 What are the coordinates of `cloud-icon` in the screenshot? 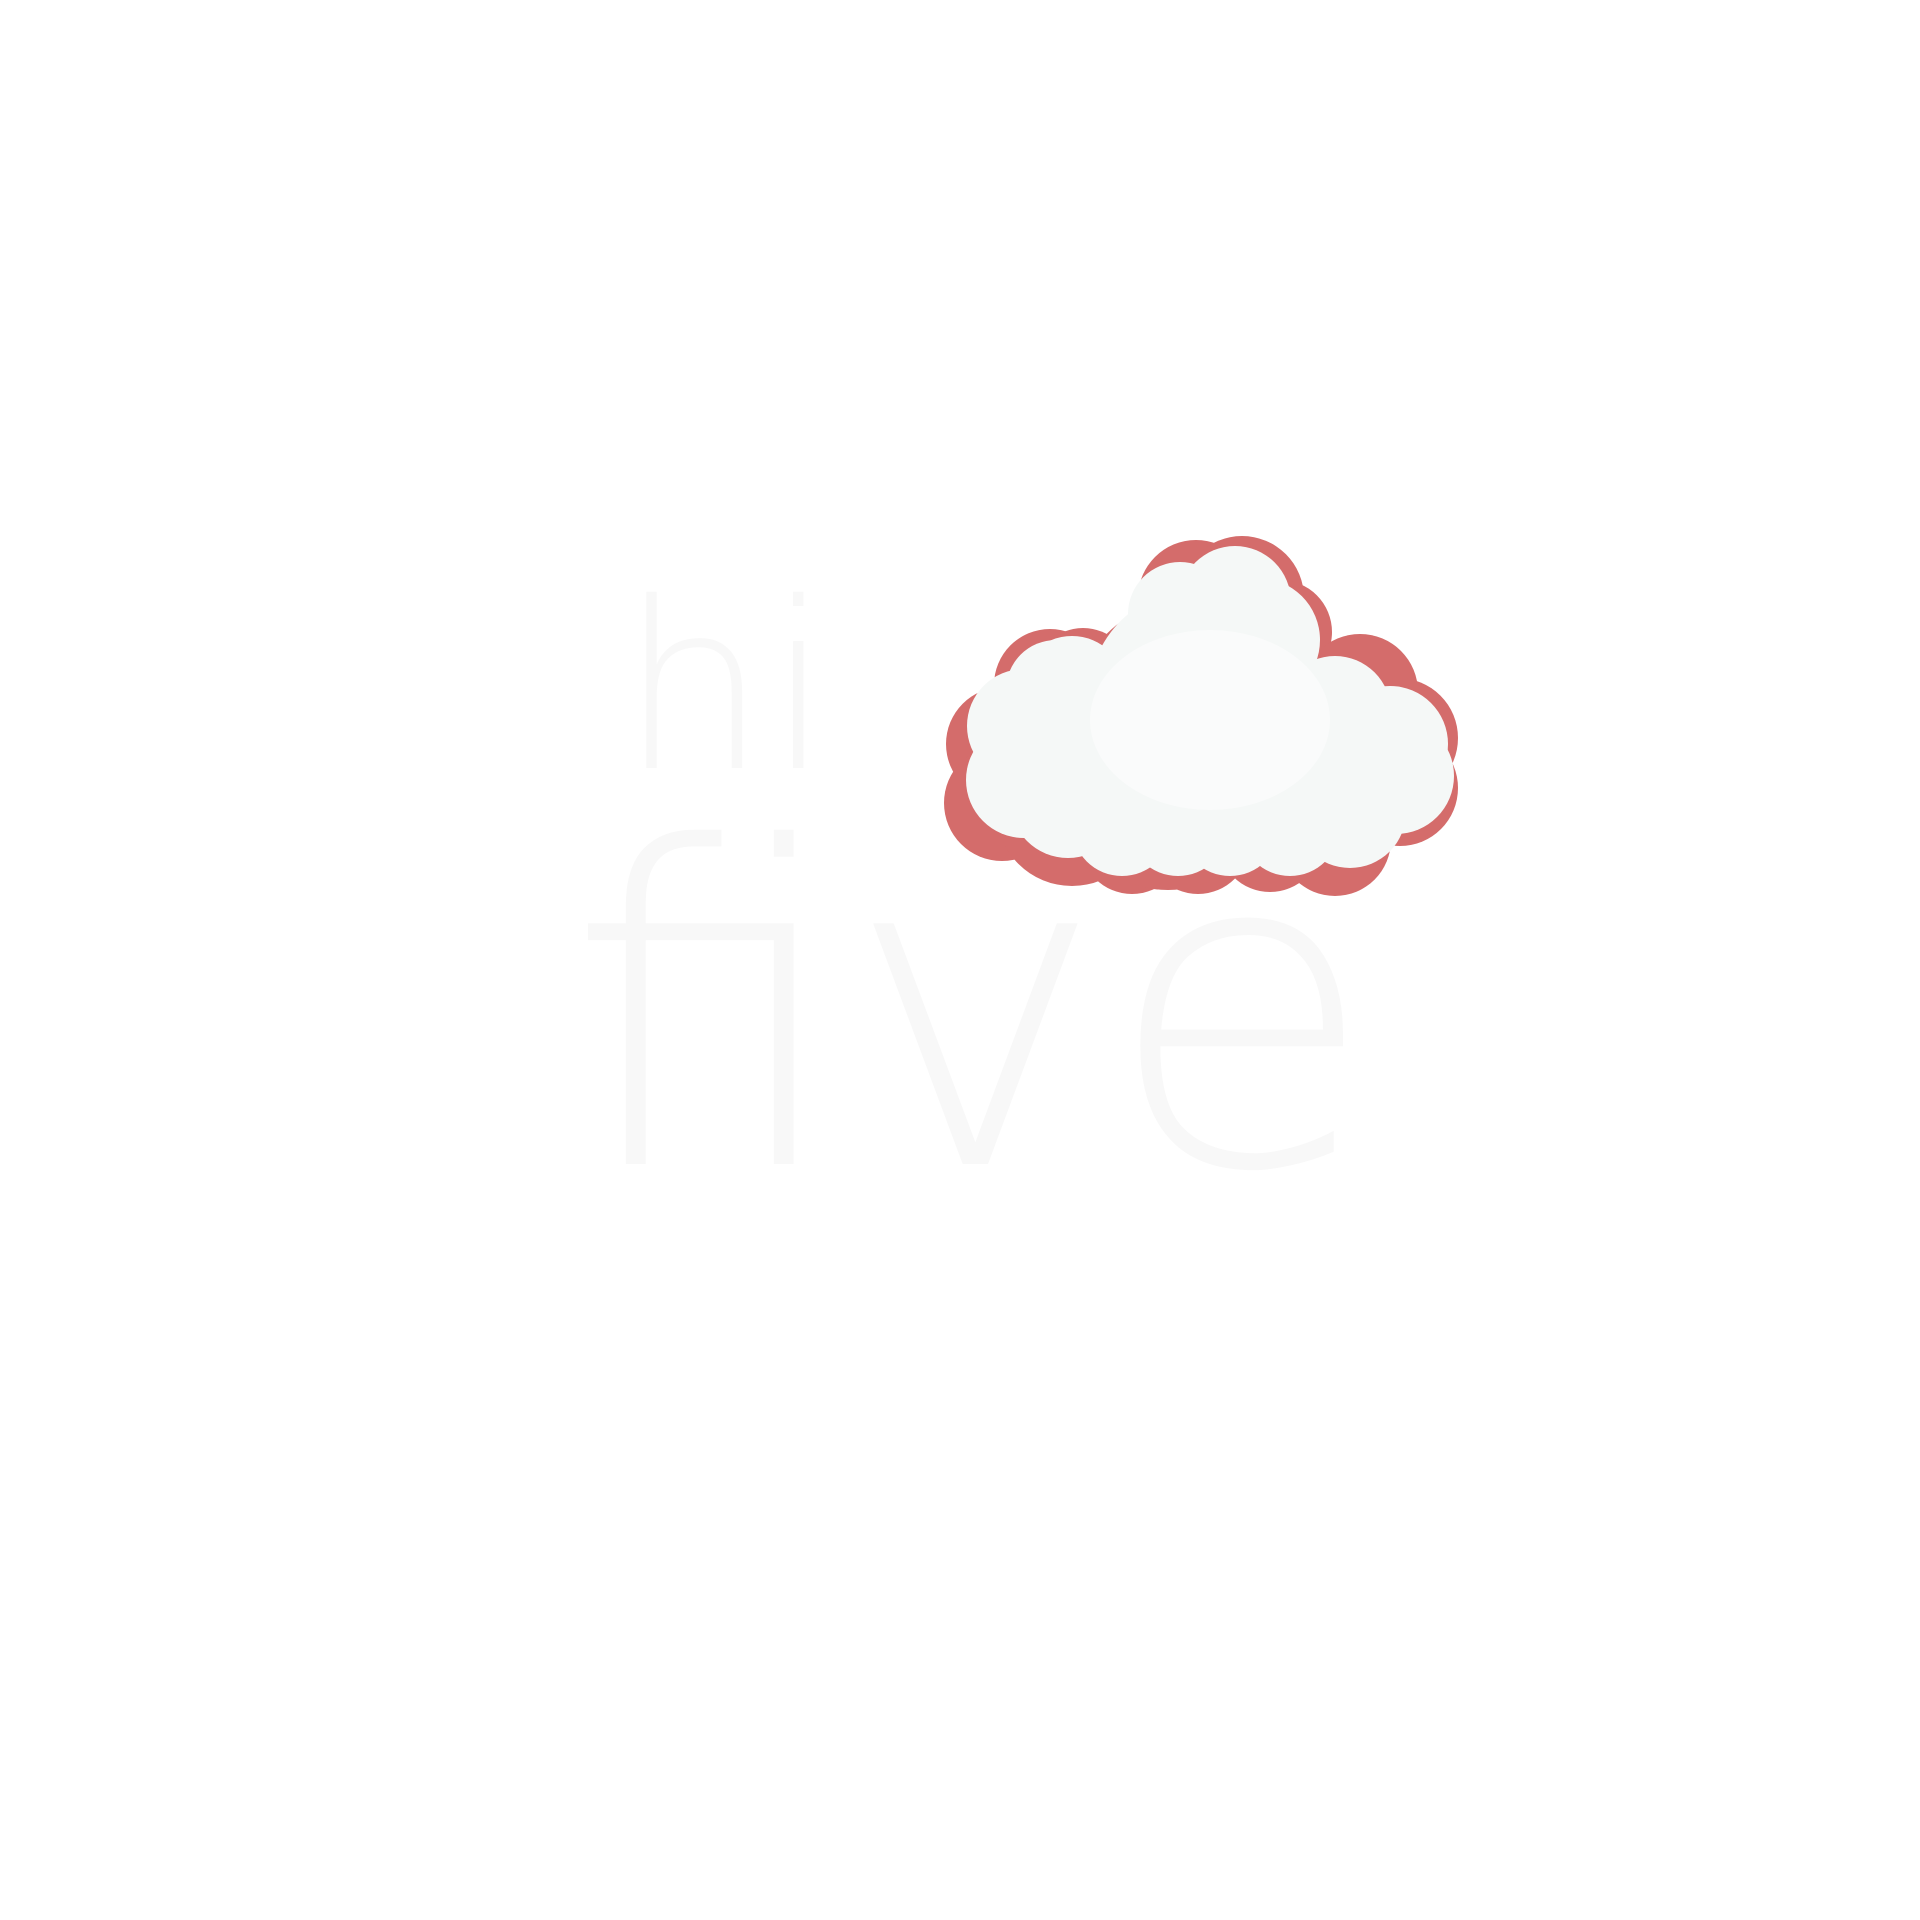 It's located at (1201, 716).